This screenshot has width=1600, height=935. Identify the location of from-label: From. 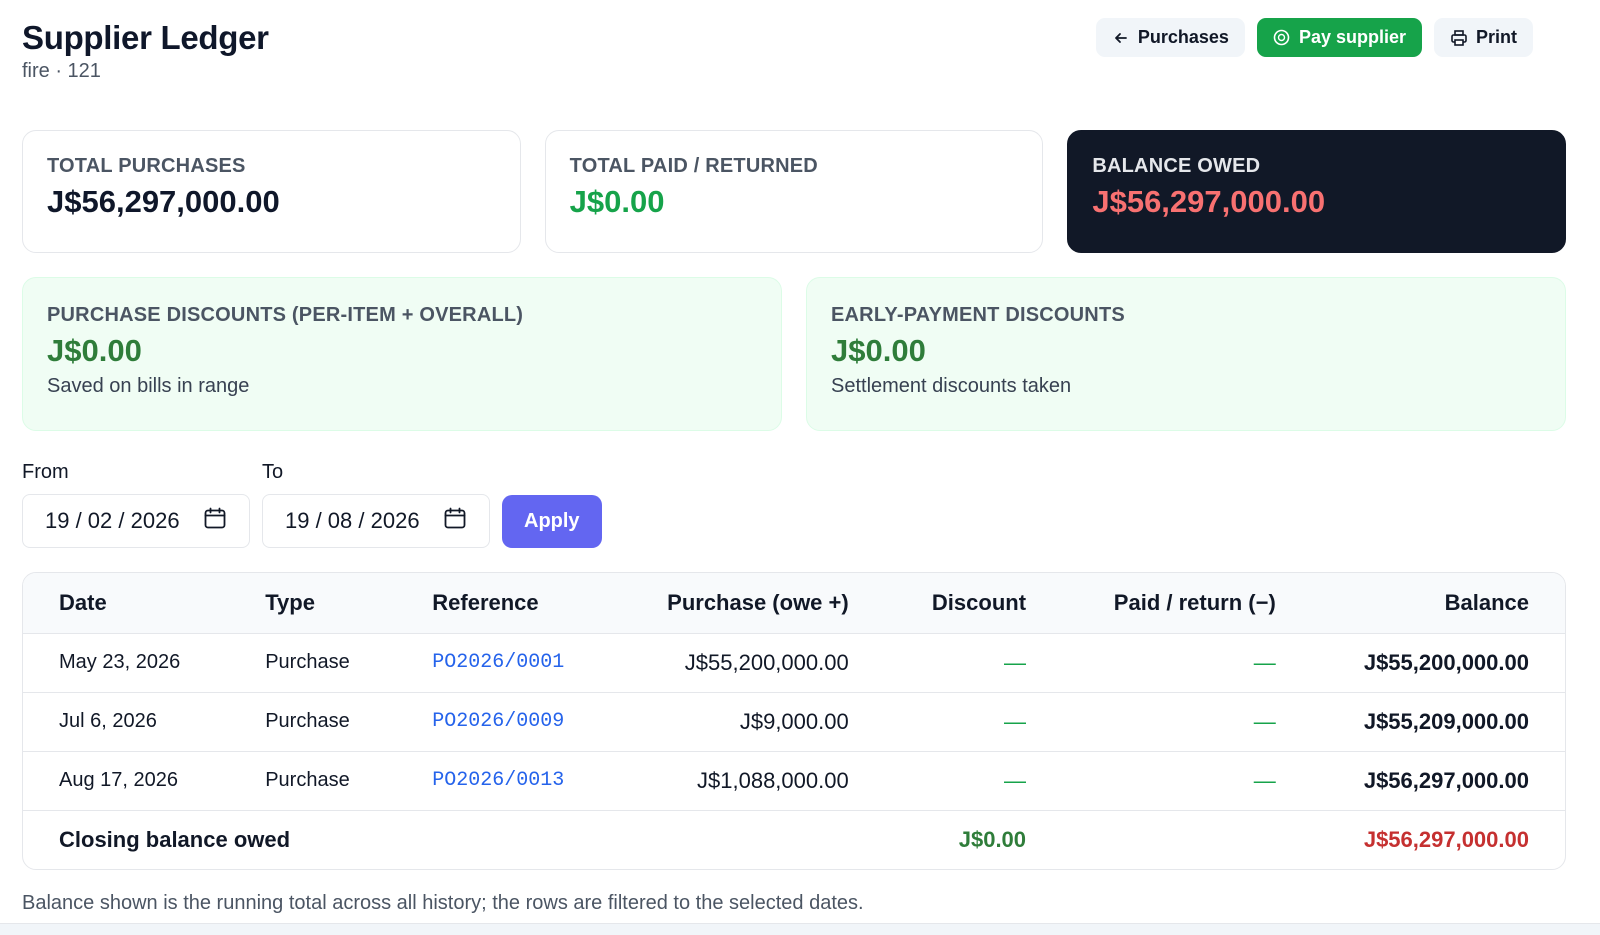
(45, 472).